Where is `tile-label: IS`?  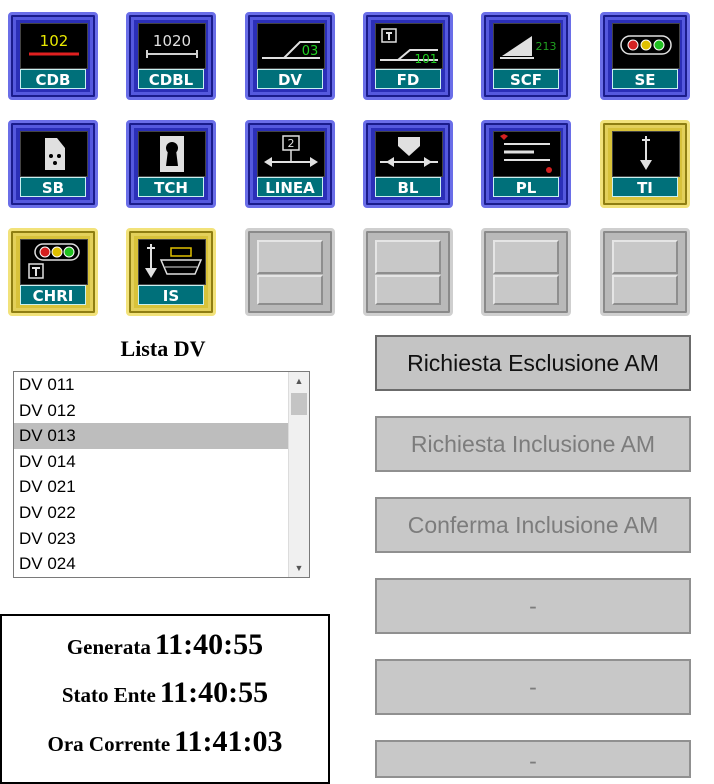 tile-label: IS is located at coordinates (171, 295).